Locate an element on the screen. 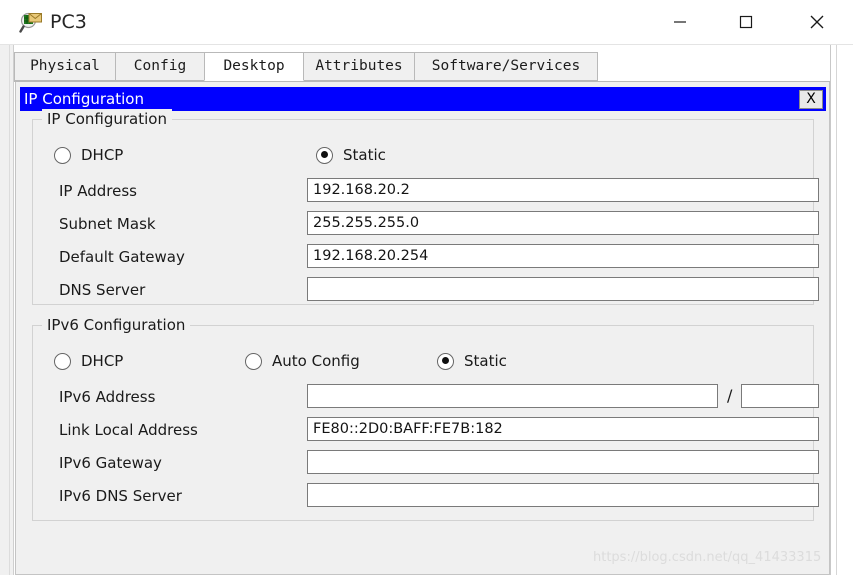 This screenshot has height=575, width=853. ipv6-link-local-address-input is located at coordinates (563, 429).